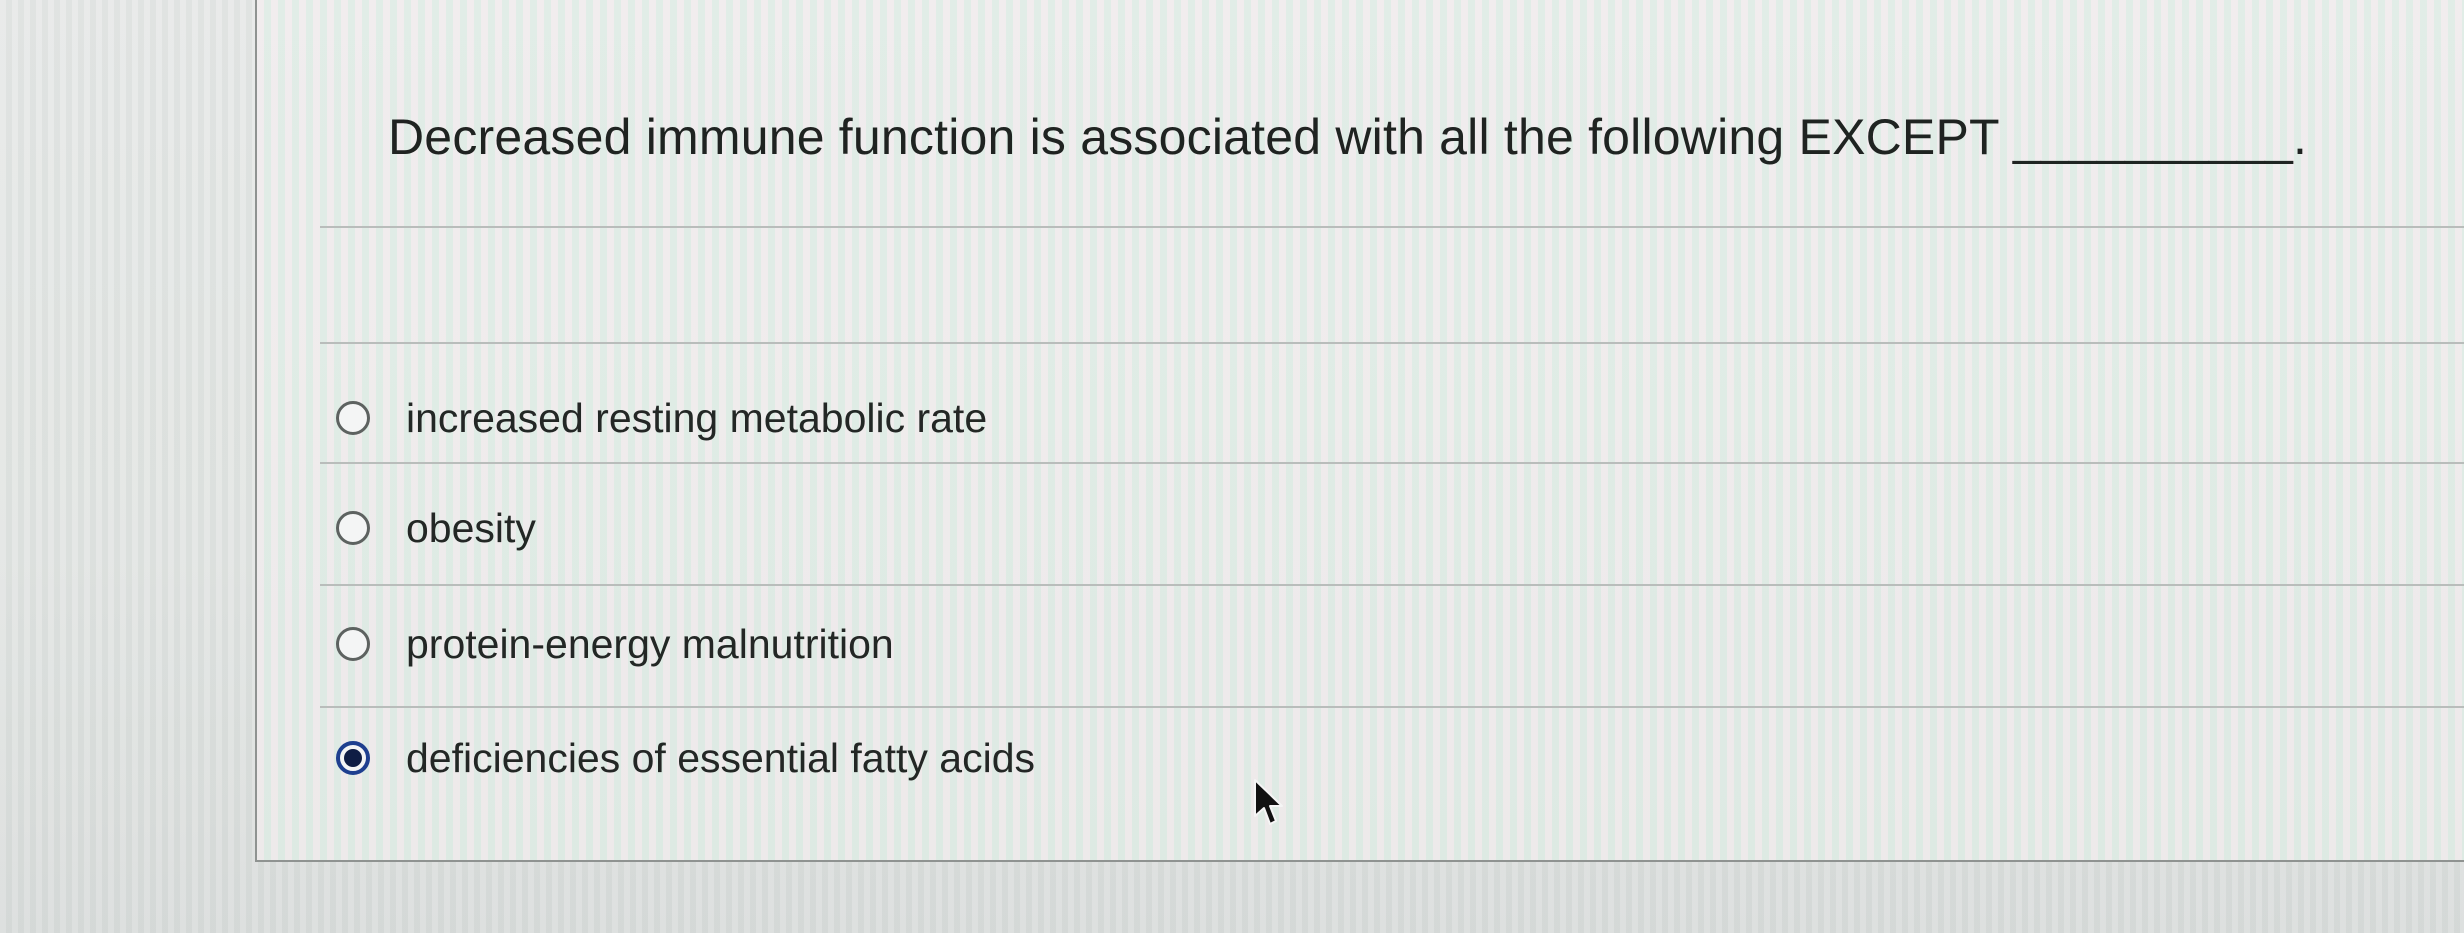 This screenshot has width=2464, height=933. I want to click on answer-option-protein-energy-malnutrition: protein-energy malnutrition, so click(615, 644).